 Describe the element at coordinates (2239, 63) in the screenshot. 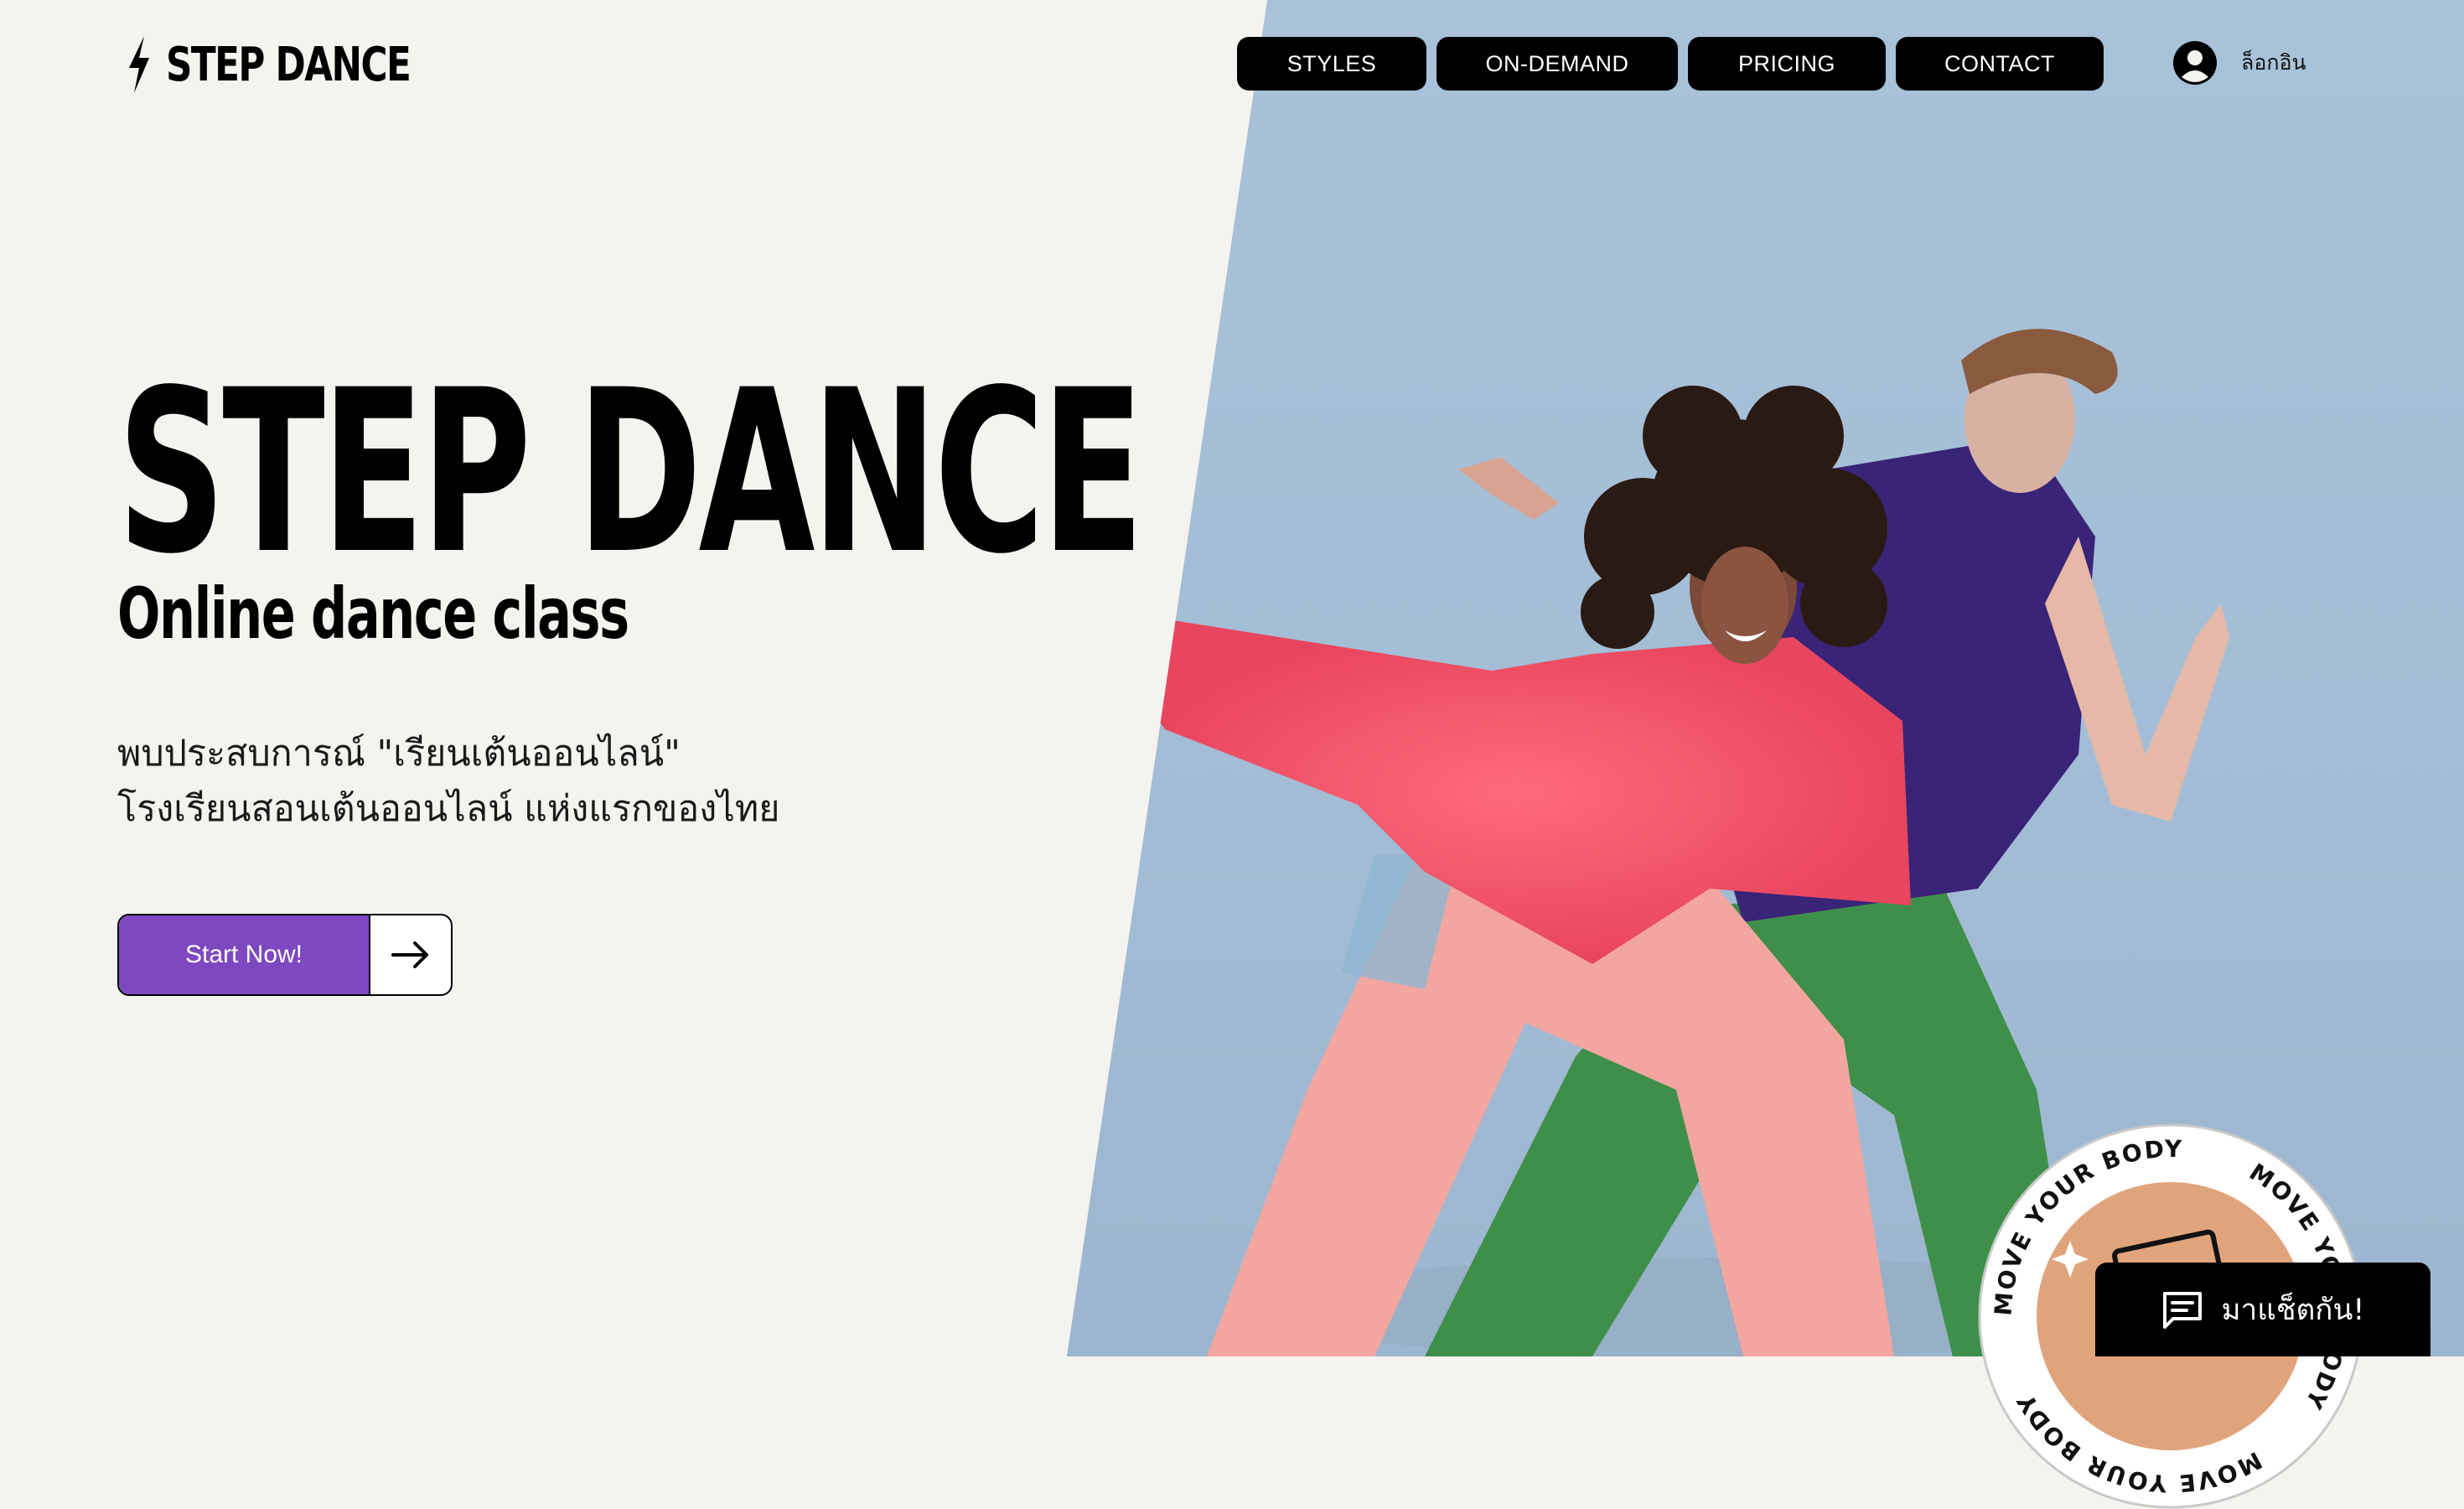

I see `login-button: ล็อกอิน` at that location.